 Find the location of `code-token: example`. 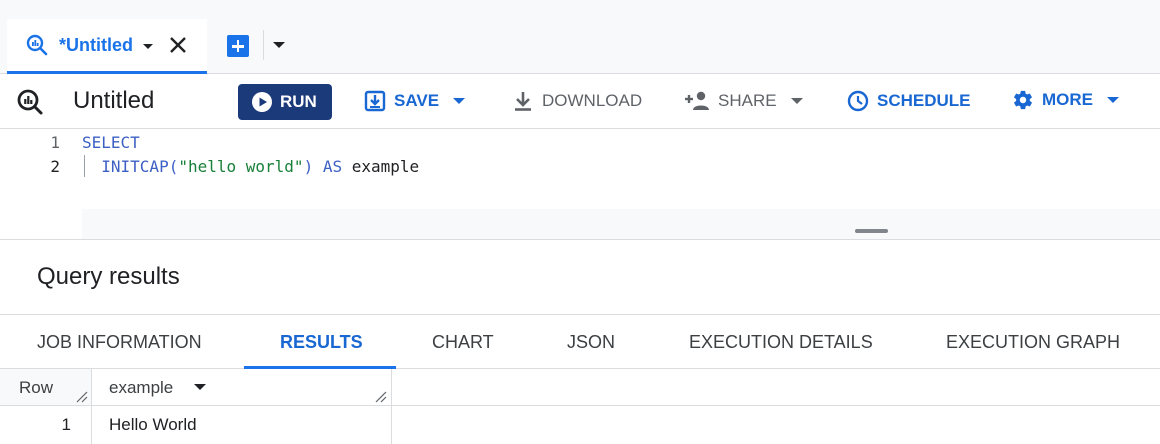

code-token: example is located at coordinates (381, 166).